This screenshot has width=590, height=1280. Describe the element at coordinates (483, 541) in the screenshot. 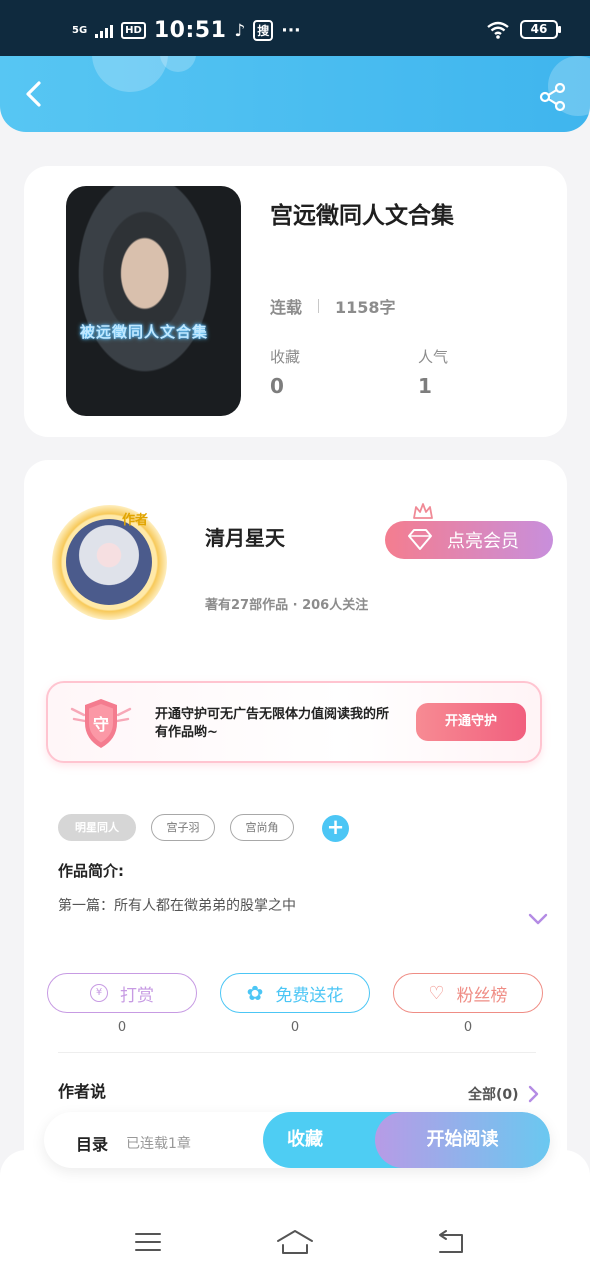

I see `vip-button-label: 点亮会员` at that location.